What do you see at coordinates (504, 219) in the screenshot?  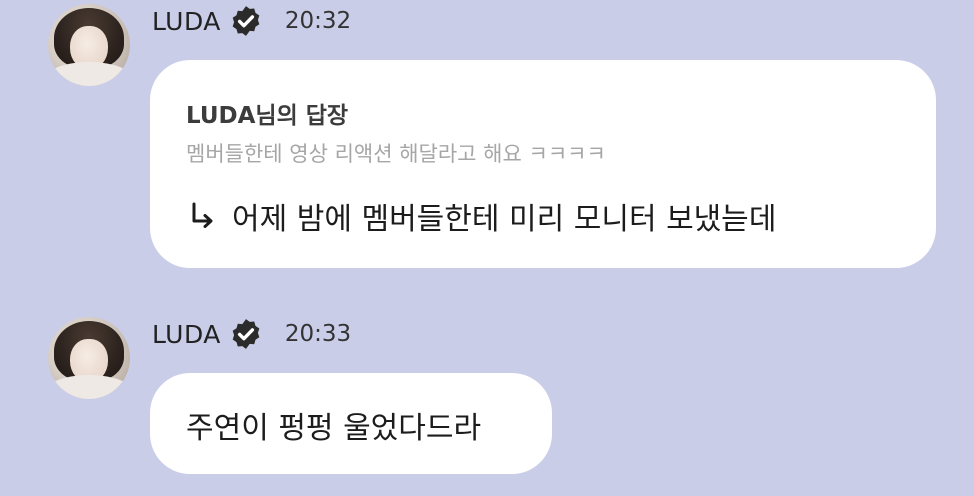 I see `reply-text: 어제 밤에 멤버들한테 미리 모니터 보냈늗데` at bounding box center [504, 219].